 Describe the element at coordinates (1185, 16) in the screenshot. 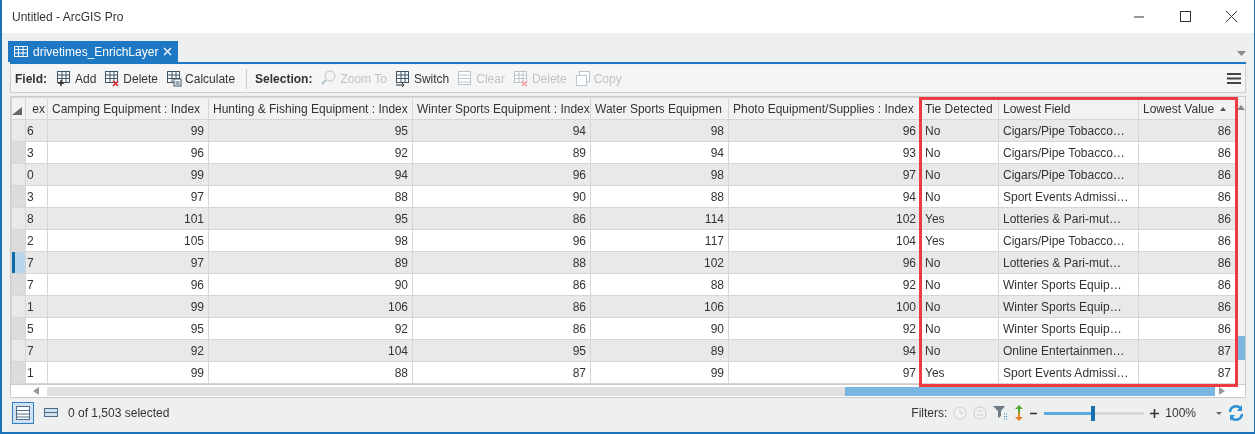

I see `maximize-icon` at that location.